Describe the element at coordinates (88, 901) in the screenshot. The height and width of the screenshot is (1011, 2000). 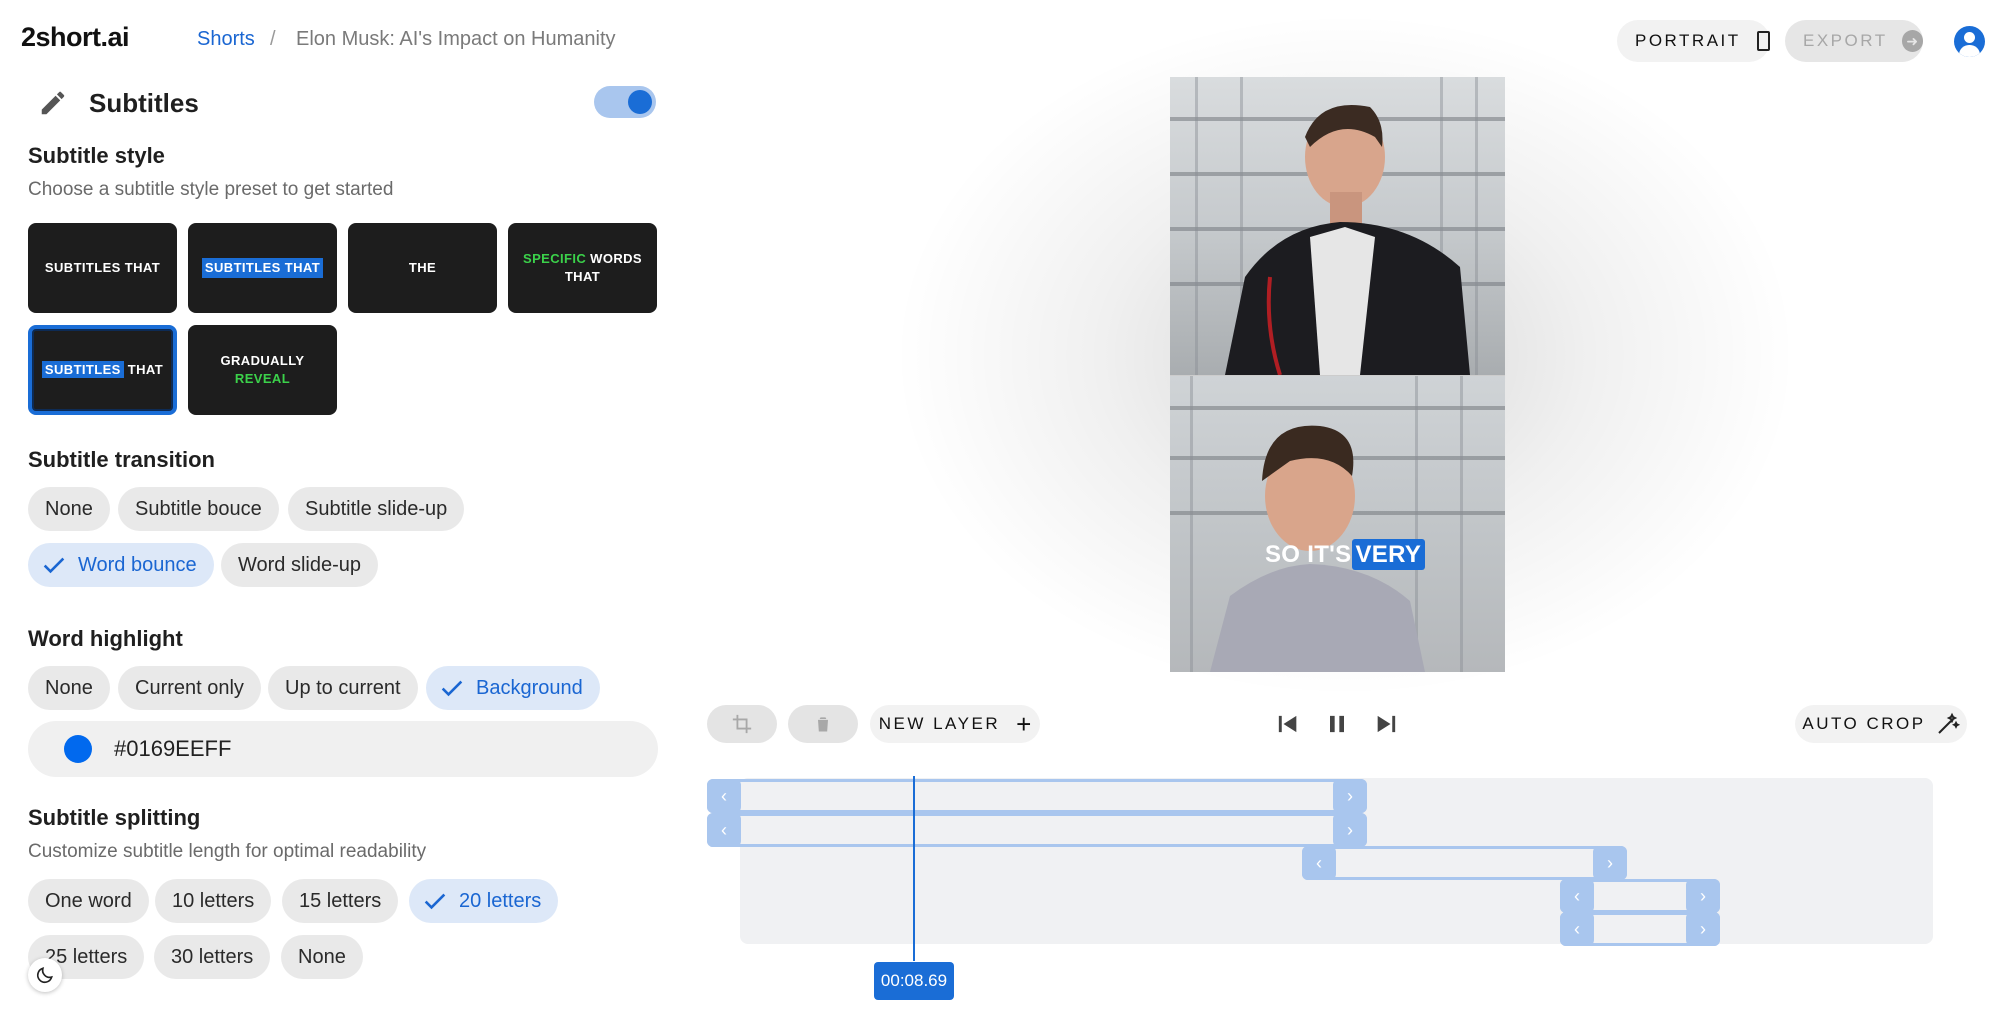
I see `split-one-word: One word` at that location.